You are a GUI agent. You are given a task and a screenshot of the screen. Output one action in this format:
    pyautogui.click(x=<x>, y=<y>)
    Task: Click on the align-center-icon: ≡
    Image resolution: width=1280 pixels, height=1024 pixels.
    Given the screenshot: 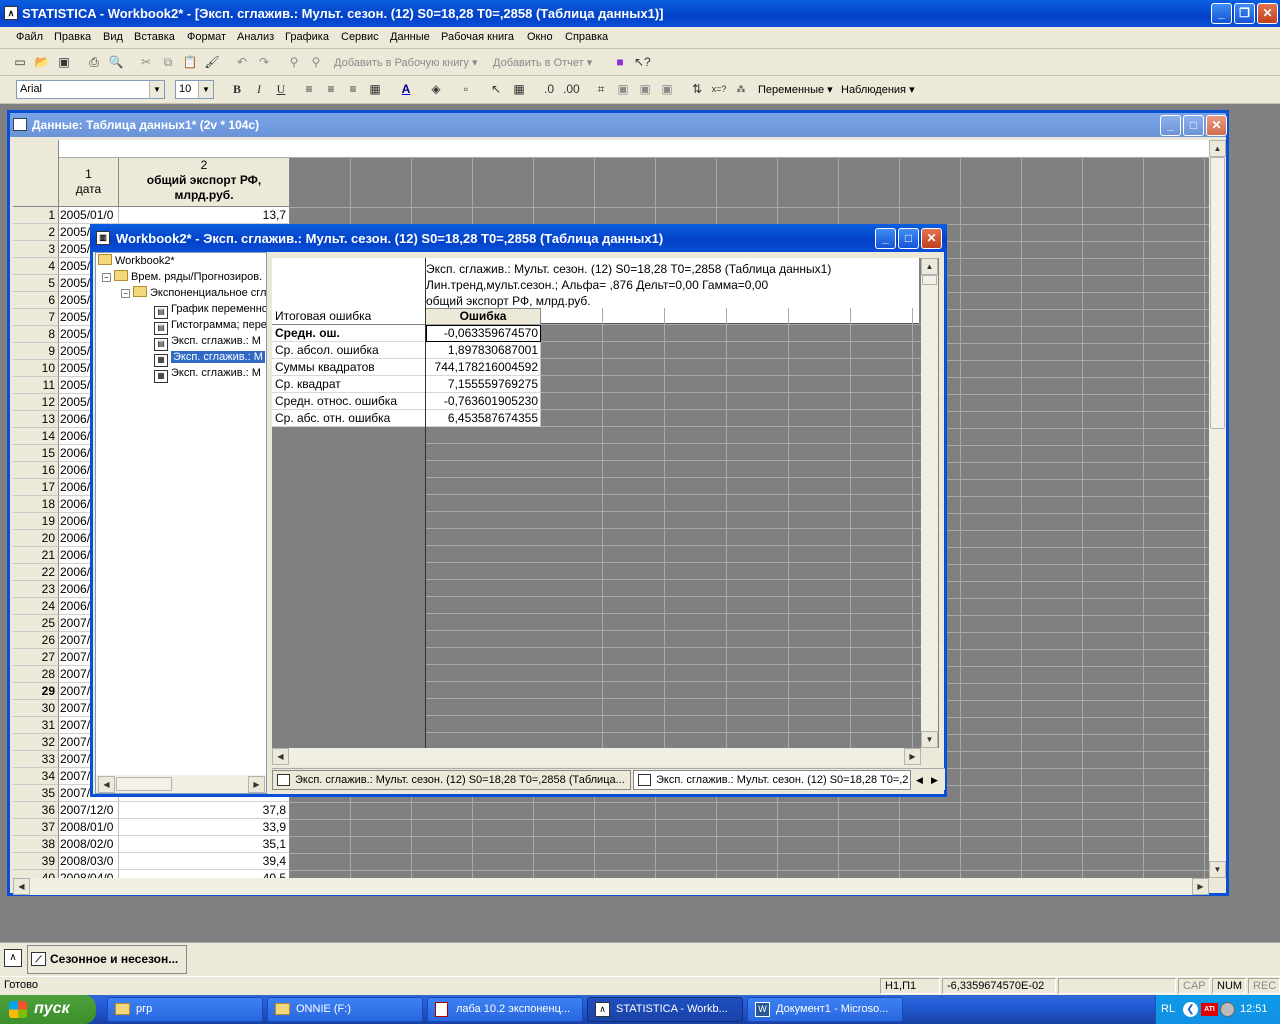 What is the action you would take?
    pyautogui.click(x=331, y=89)
    